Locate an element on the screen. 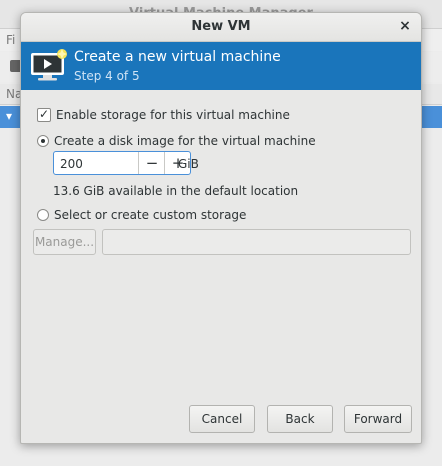  back-button: Back is located at coordinates (300, 419).